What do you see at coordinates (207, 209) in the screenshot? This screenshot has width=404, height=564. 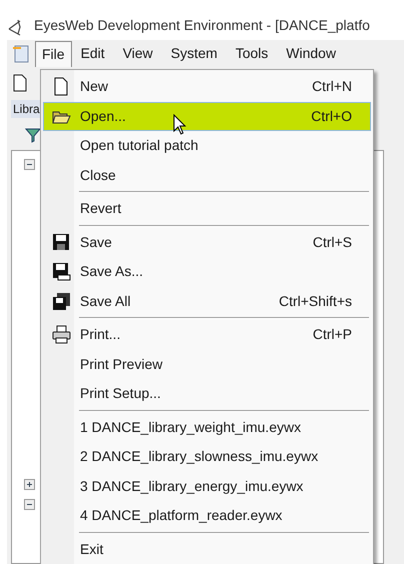 I see `menu-item: Revert` at bounding box center [207, 209].